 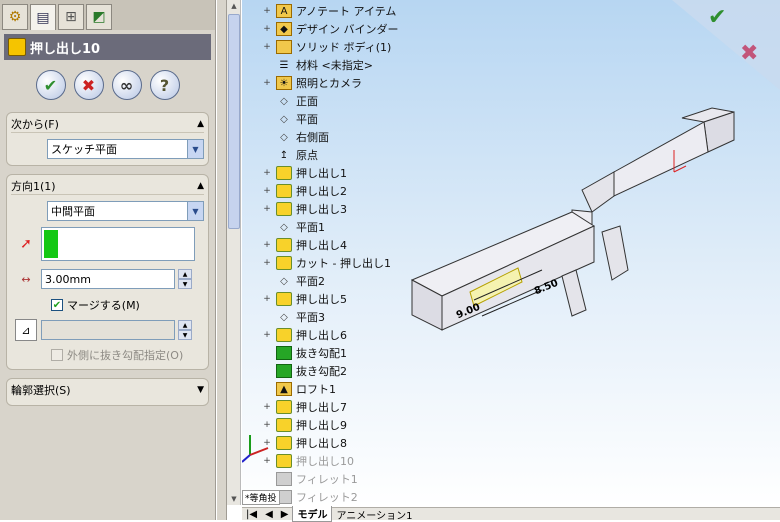 What do you see at coordinates (290, 155) in the screenshot?
I see `tree-item: ↥ 原点` at bounding box center [290, 155].